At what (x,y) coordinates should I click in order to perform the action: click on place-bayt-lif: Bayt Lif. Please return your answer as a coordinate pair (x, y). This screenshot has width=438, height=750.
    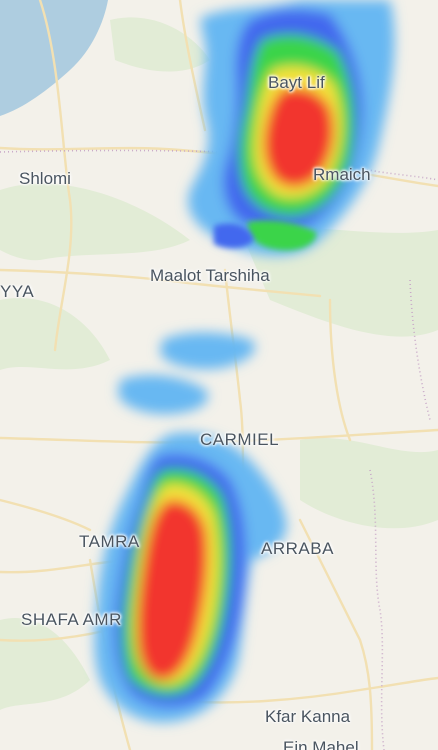
    Looking at the image, I should click on (296, 82).